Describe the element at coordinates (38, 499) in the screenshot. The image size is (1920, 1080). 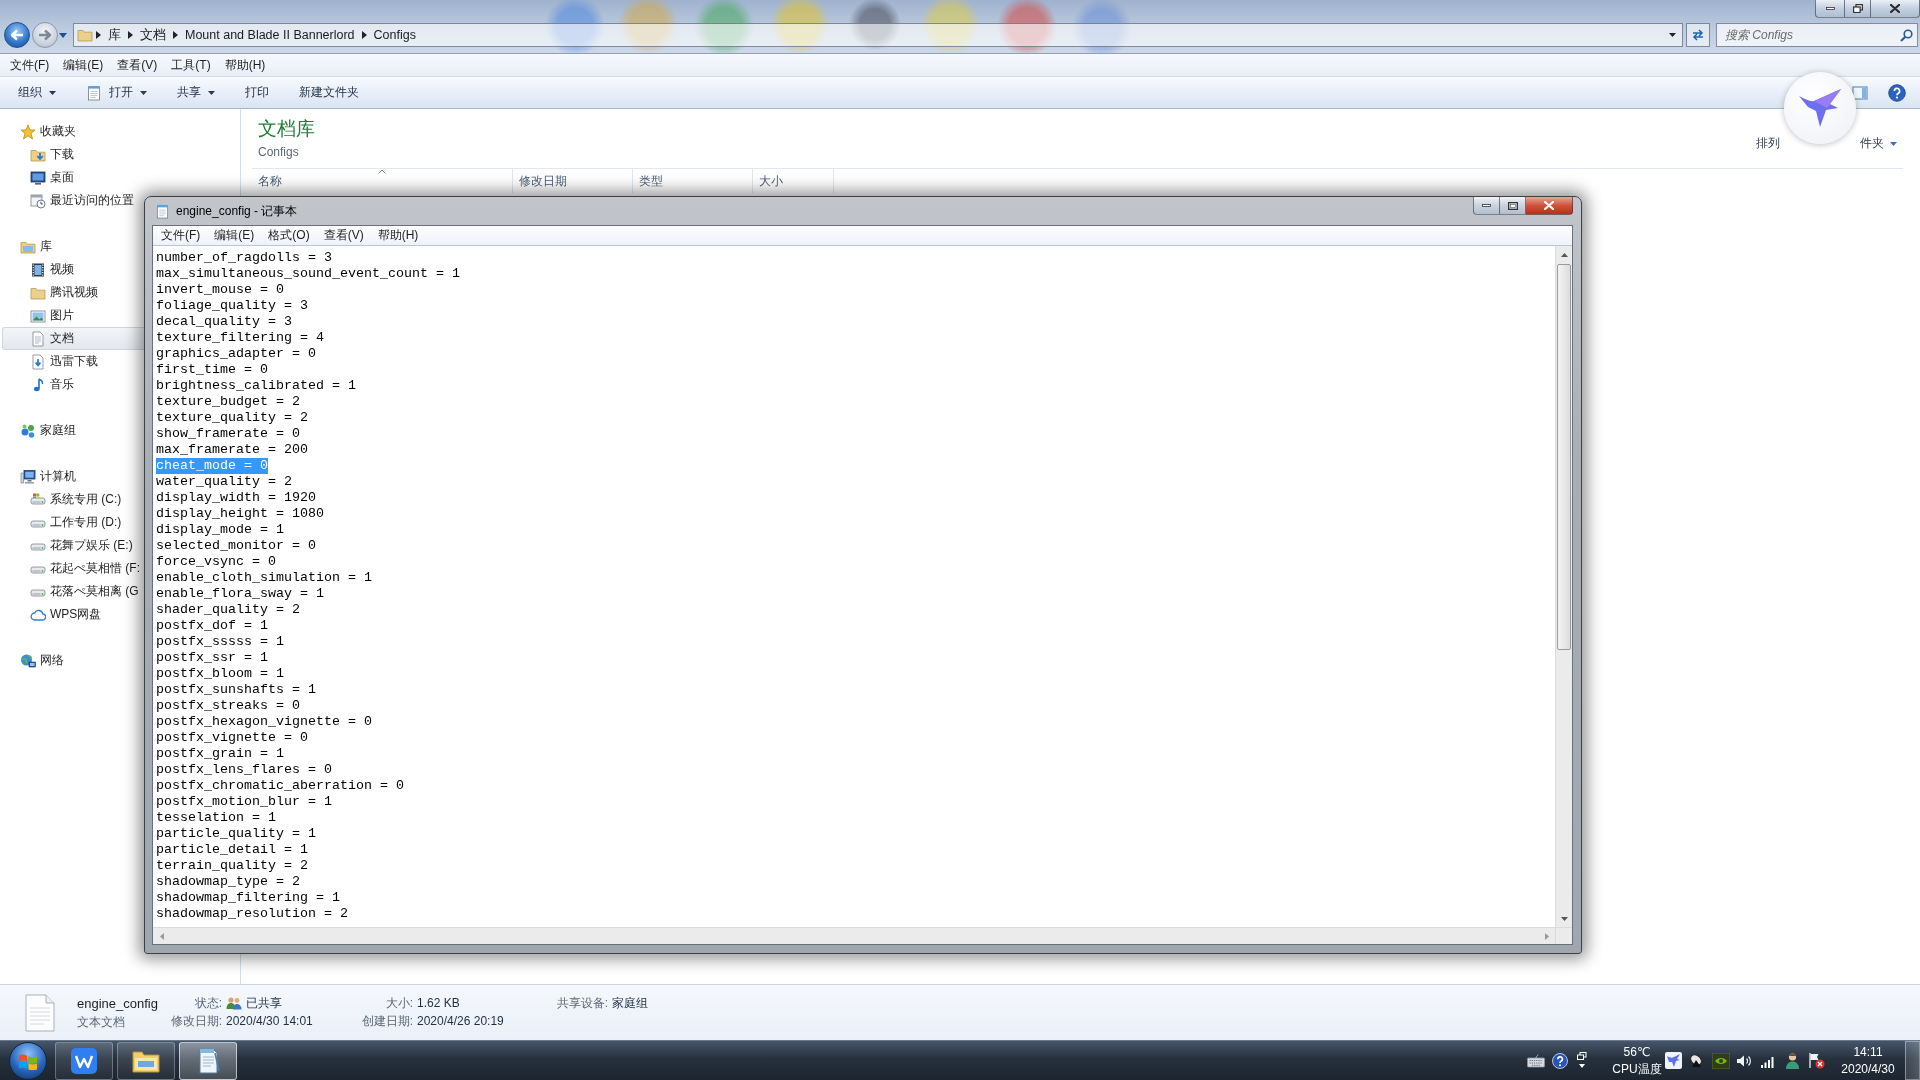
I see `system-drive-icon` at that location.